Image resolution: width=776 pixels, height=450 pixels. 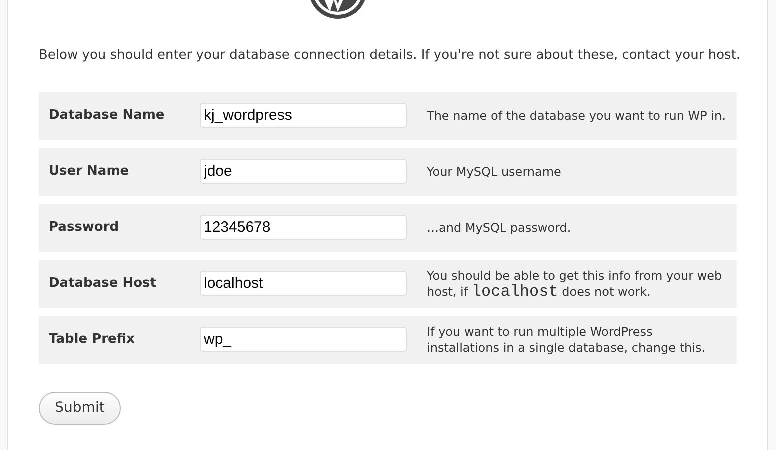 I want to click on field-label: Database Host, so click(x=103, y=283).